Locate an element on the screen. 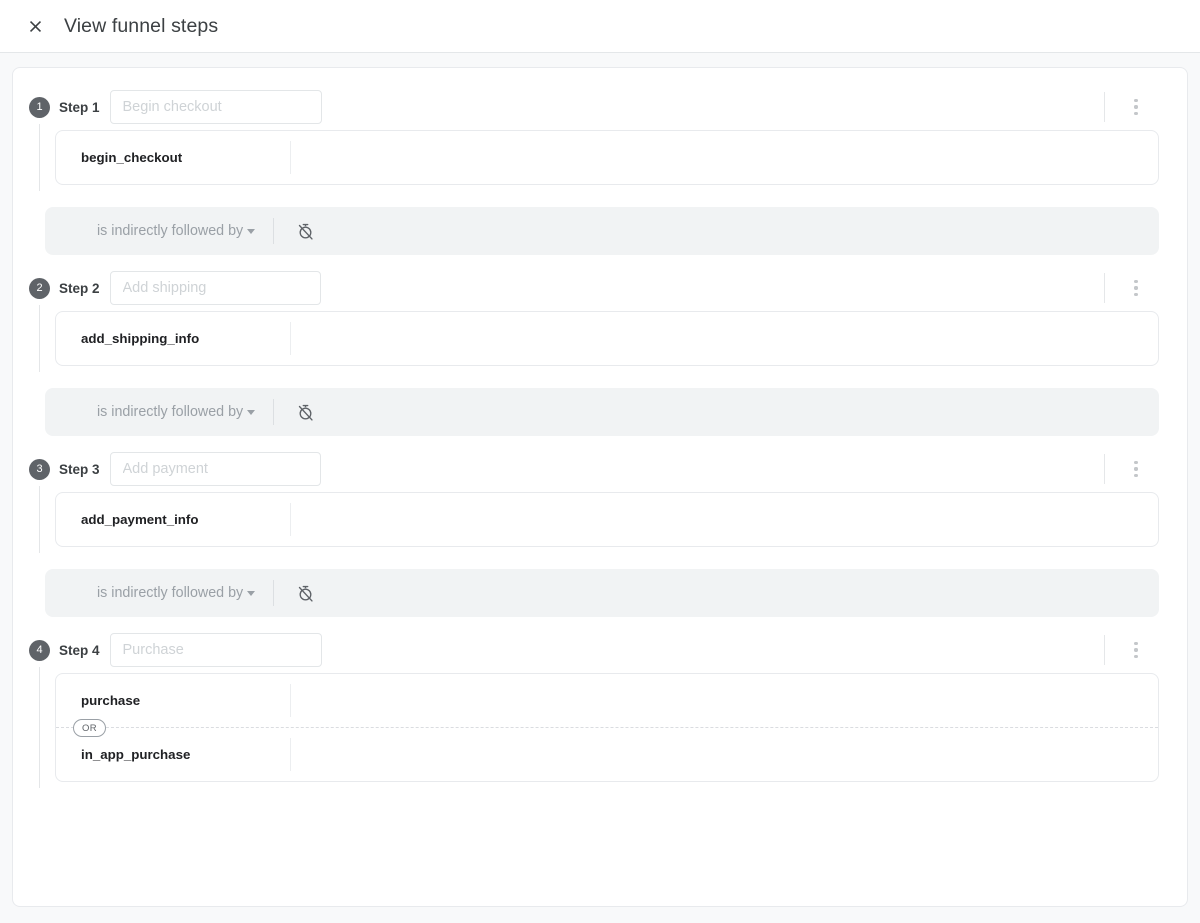 The image size is (1200, 923). condition-card-4: purchase OR in_app_purchase is located at coordinates (607, 727).